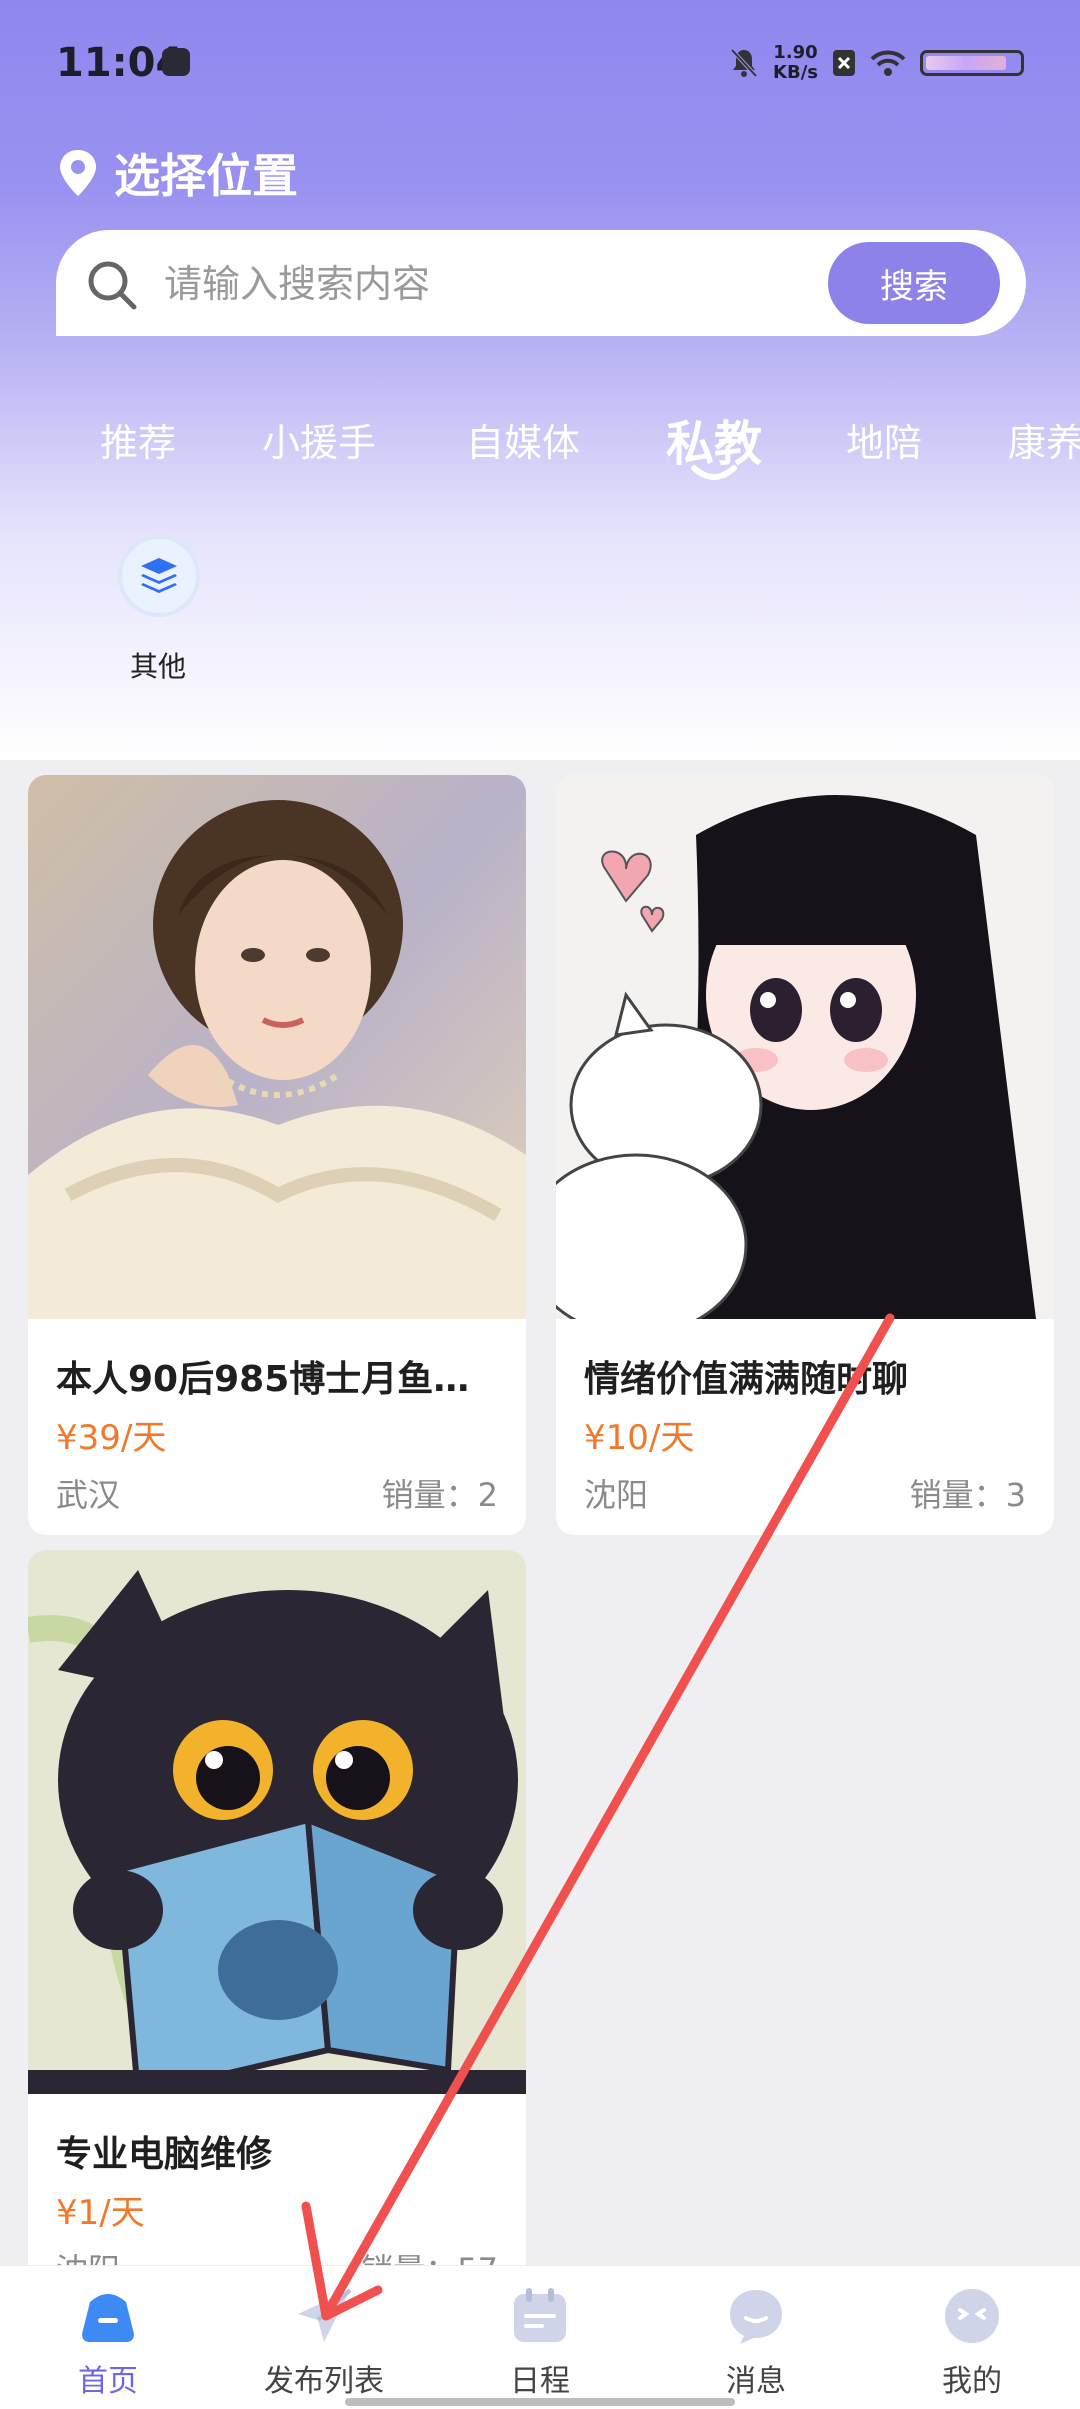 This screenshot has height=2409, width=1080. Describe the element at coordinates (88, 1495) in the screenshot. I see `listing-city: 武汉` at that location.